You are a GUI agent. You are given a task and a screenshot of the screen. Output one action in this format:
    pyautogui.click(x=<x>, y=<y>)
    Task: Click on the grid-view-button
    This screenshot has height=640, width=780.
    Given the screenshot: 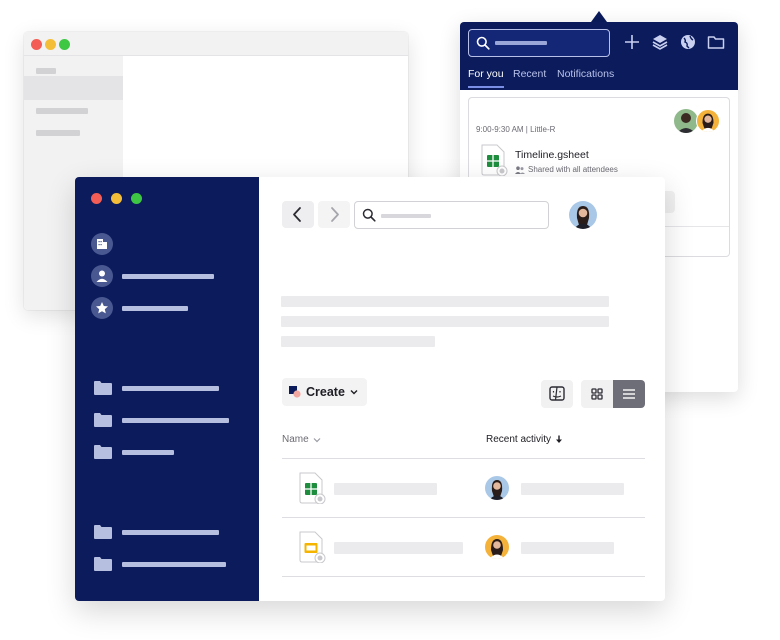 What is the action you would take?
    pyautogui.click(x=597, y=394)
    